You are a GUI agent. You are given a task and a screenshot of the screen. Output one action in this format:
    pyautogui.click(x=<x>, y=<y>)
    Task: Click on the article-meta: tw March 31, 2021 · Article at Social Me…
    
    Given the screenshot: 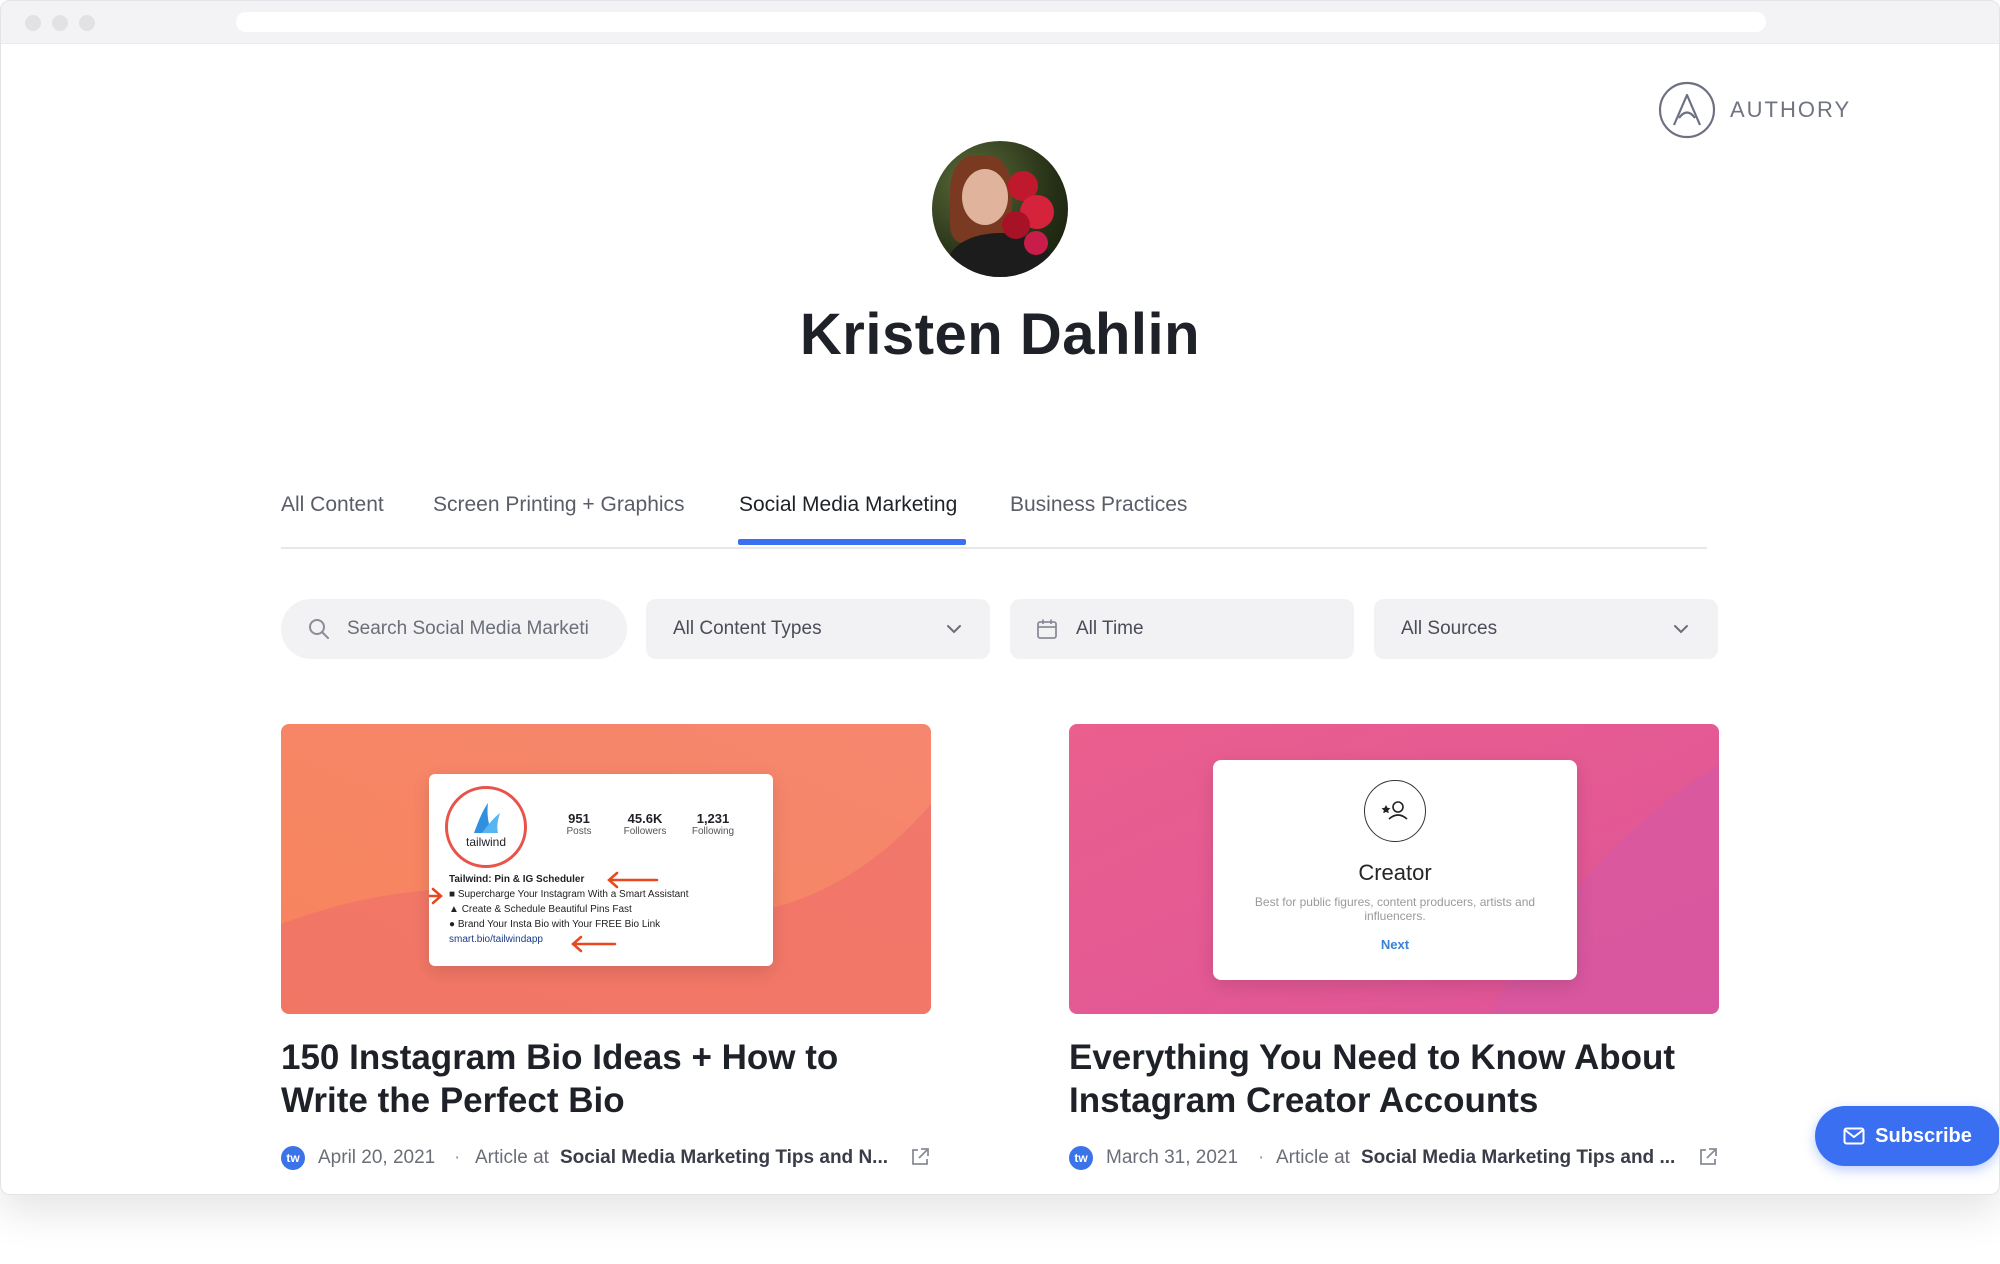 What is the action you would take?
    pyautogui.click(x=1394, y=1158)
    